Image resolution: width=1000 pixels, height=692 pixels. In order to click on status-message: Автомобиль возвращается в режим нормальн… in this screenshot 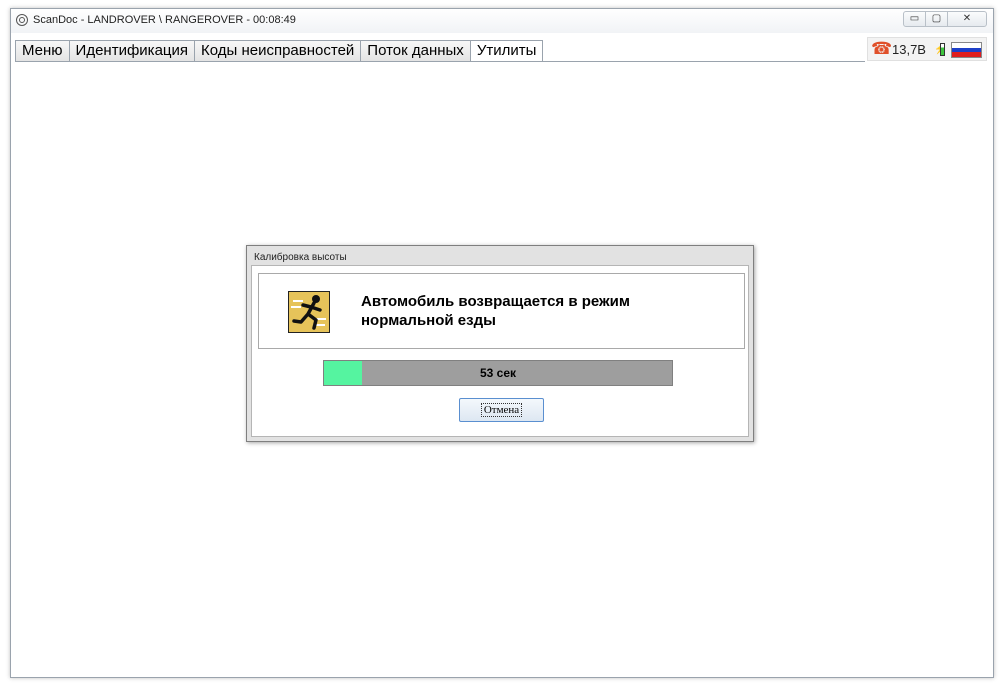, I will do `click(495, 311)`.